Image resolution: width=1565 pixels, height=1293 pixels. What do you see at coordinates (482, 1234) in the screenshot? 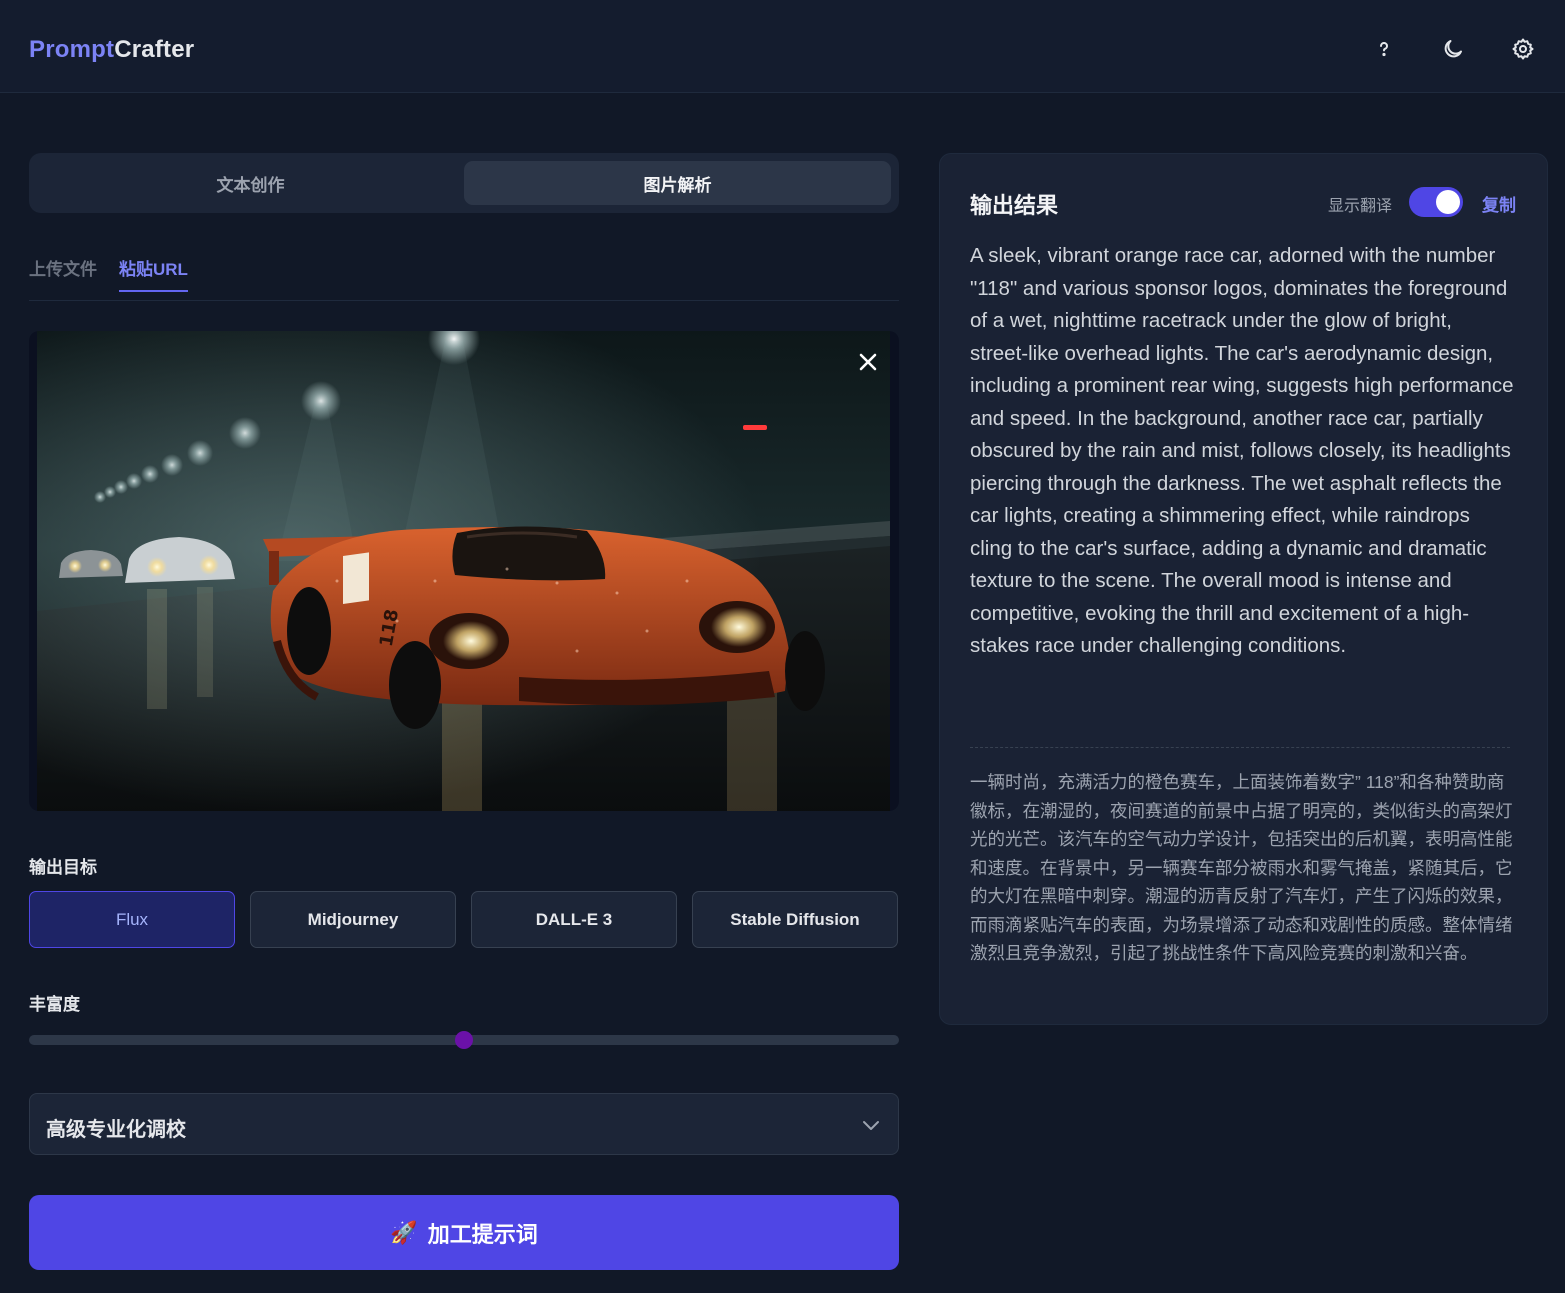
I see `process-prompt-label: 加工提示词` at bounding box center [482, 1234].